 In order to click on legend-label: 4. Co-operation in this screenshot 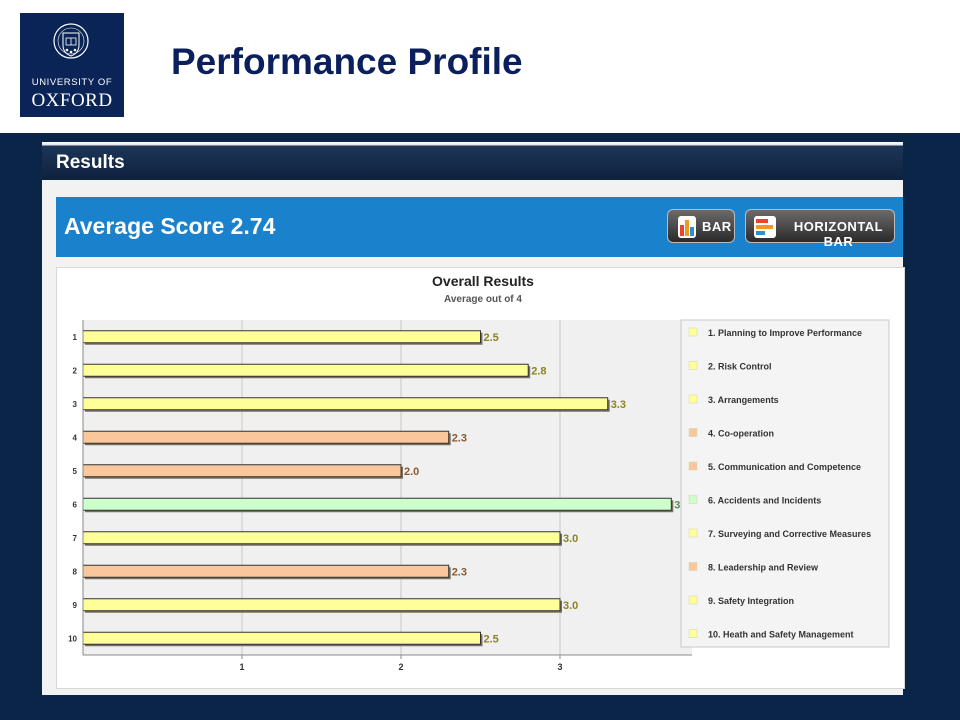, I will do `click(741, 434)`.